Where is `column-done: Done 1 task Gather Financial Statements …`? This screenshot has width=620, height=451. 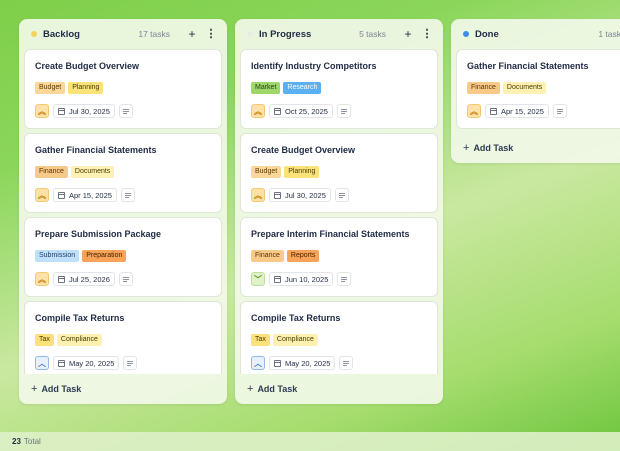 column-done: Done 1 task Gather Financial Statements … is located at coordinates (535, 91).